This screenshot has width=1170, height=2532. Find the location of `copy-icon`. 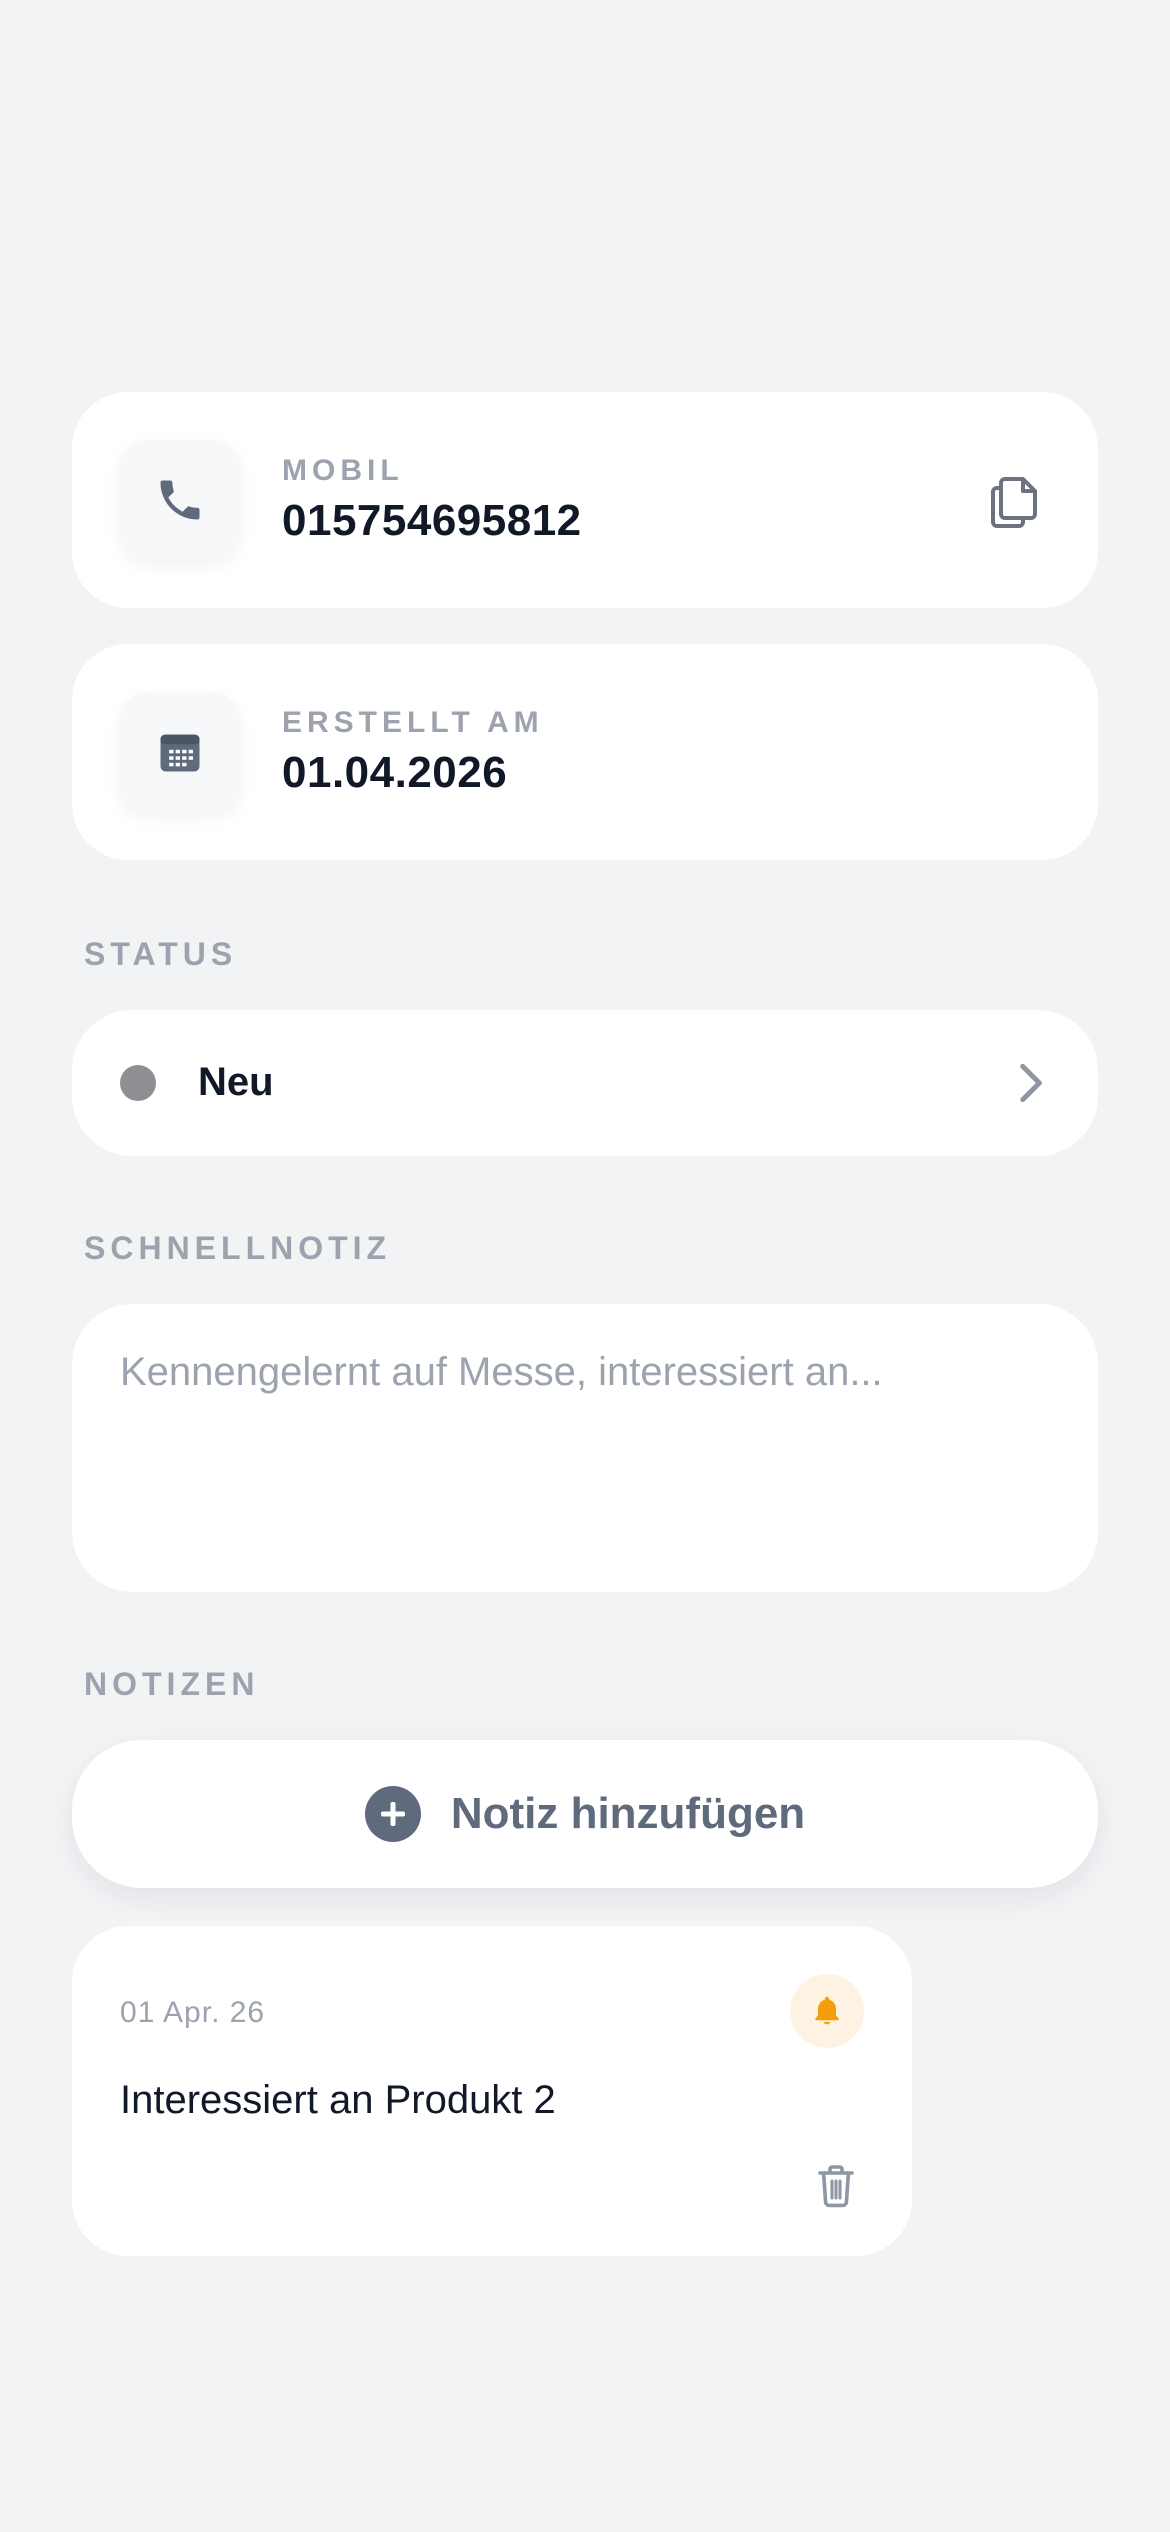

copy-icon is located at coordinates (1014, 502).